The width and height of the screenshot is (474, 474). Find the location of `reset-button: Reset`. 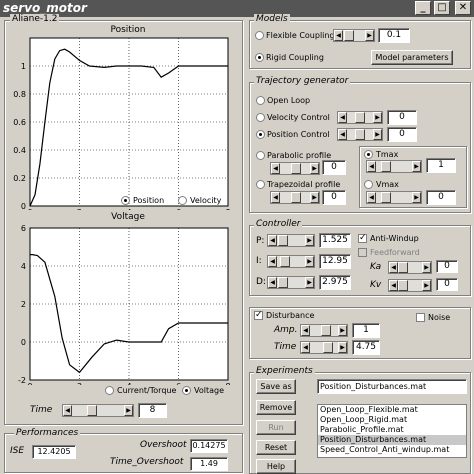

reset-button: Reset is located at coordinates (276, 447).